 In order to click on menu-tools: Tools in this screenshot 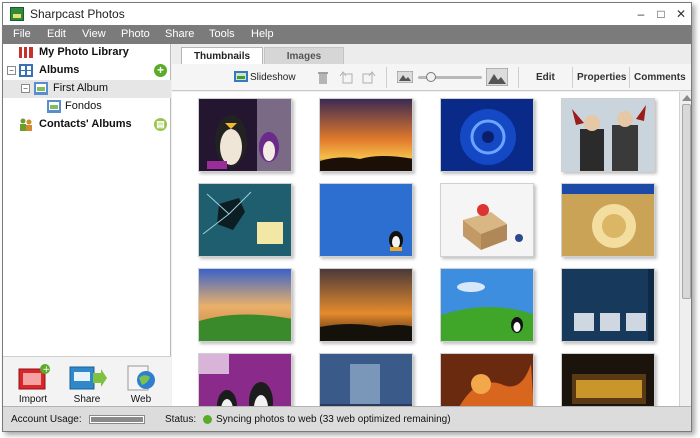, I will do `click(222, 34)`.